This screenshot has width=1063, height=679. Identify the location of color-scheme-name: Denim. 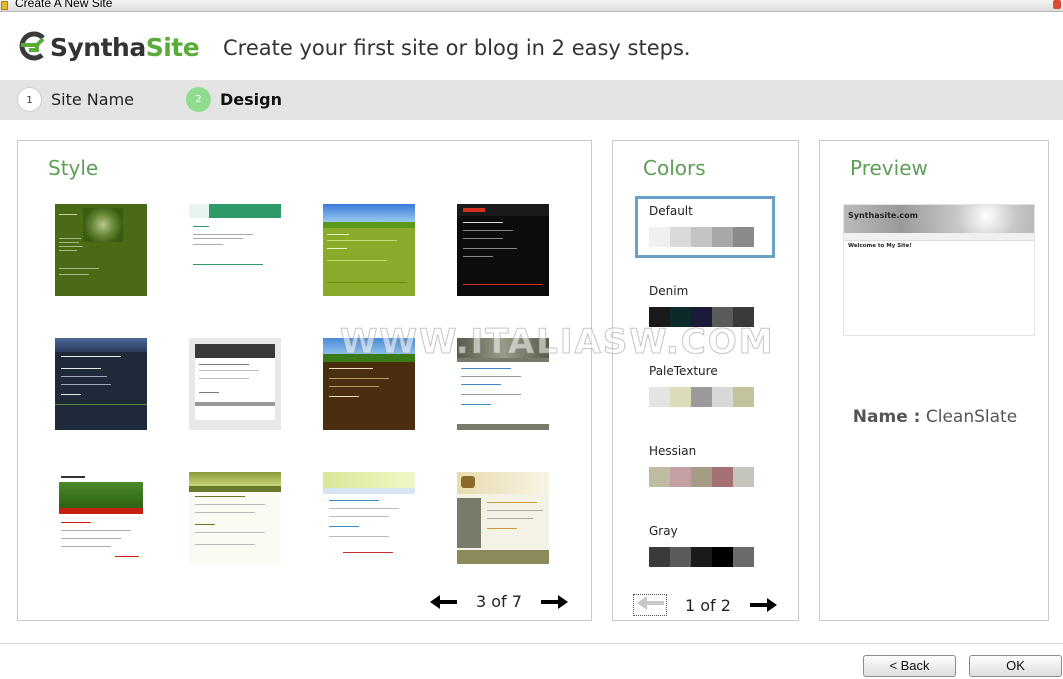
(669, 291).